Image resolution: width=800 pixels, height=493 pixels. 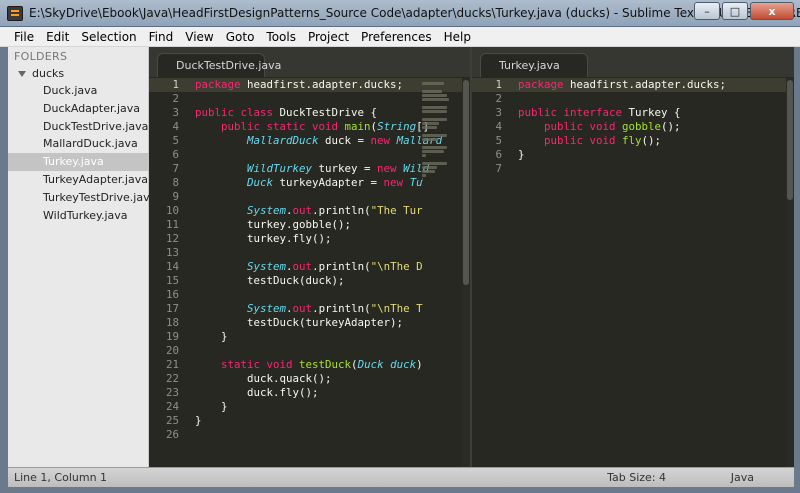 What do you see at coordinates (82, 198) in the screenshot?
I see `sidebar-file-item: TurkeyTestDrive.java` at bounding box center [82, 198].